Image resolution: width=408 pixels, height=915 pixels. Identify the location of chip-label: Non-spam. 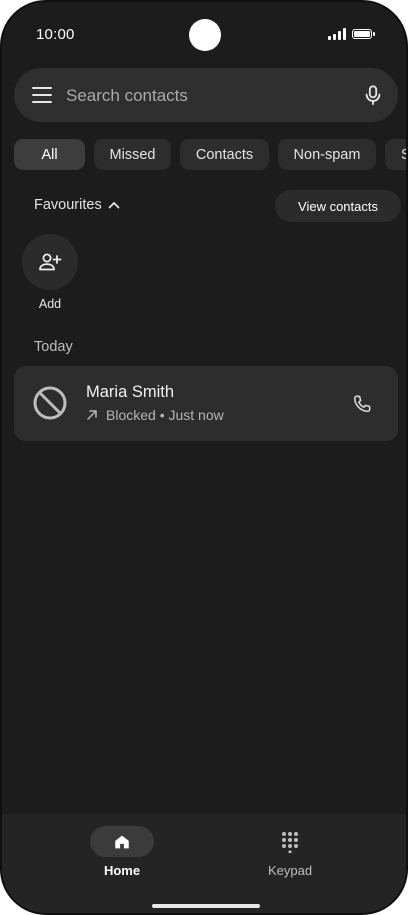
(327, 154).